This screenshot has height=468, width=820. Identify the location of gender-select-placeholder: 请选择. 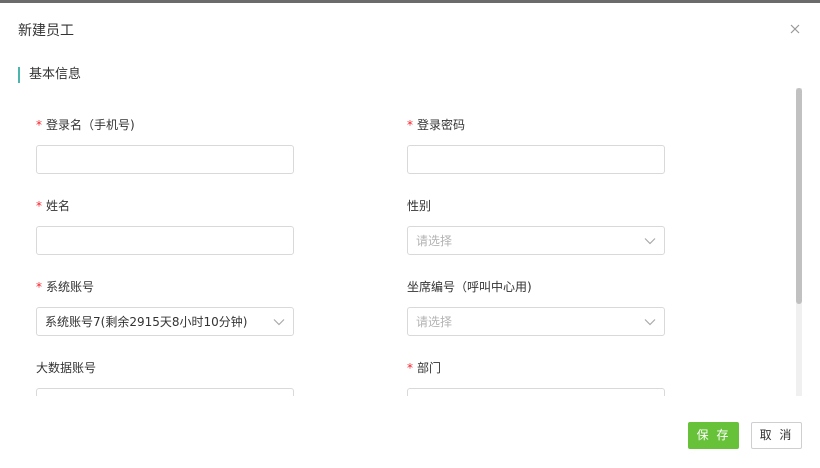
(434, 241).